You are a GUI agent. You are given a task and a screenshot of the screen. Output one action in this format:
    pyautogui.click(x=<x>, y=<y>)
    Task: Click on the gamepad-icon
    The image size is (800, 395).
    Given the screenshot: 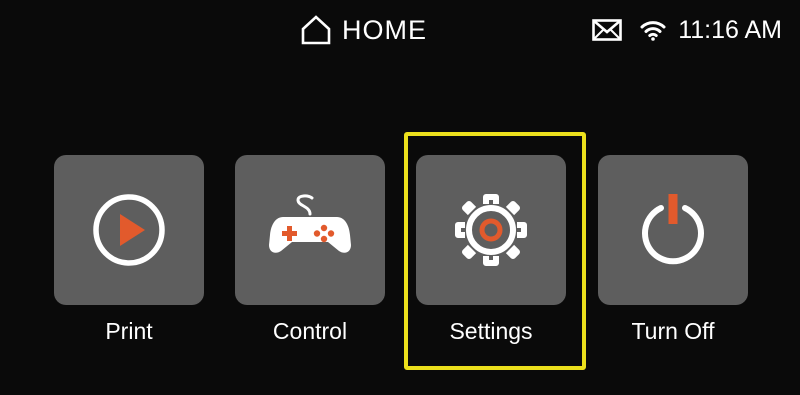 What is the action you would take?
    pyautogui.click(x=310, y=223)
    